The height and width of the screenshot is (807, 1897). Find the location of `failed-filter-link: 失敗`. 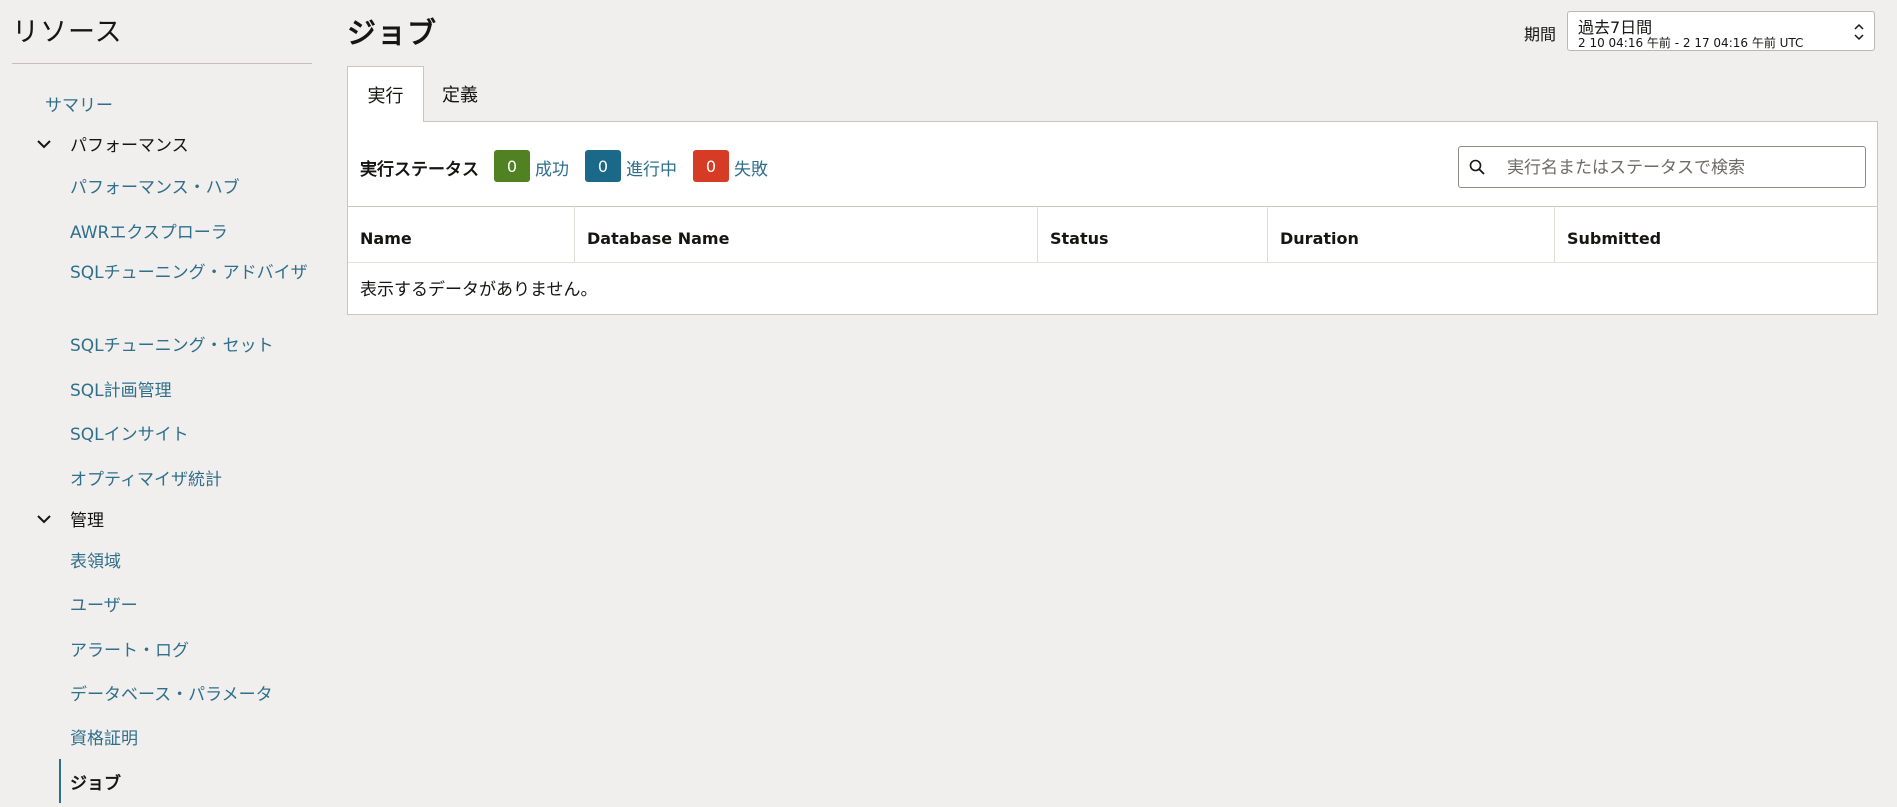

failed-filter-link: 失敗 is located at coordinates (751, 167).